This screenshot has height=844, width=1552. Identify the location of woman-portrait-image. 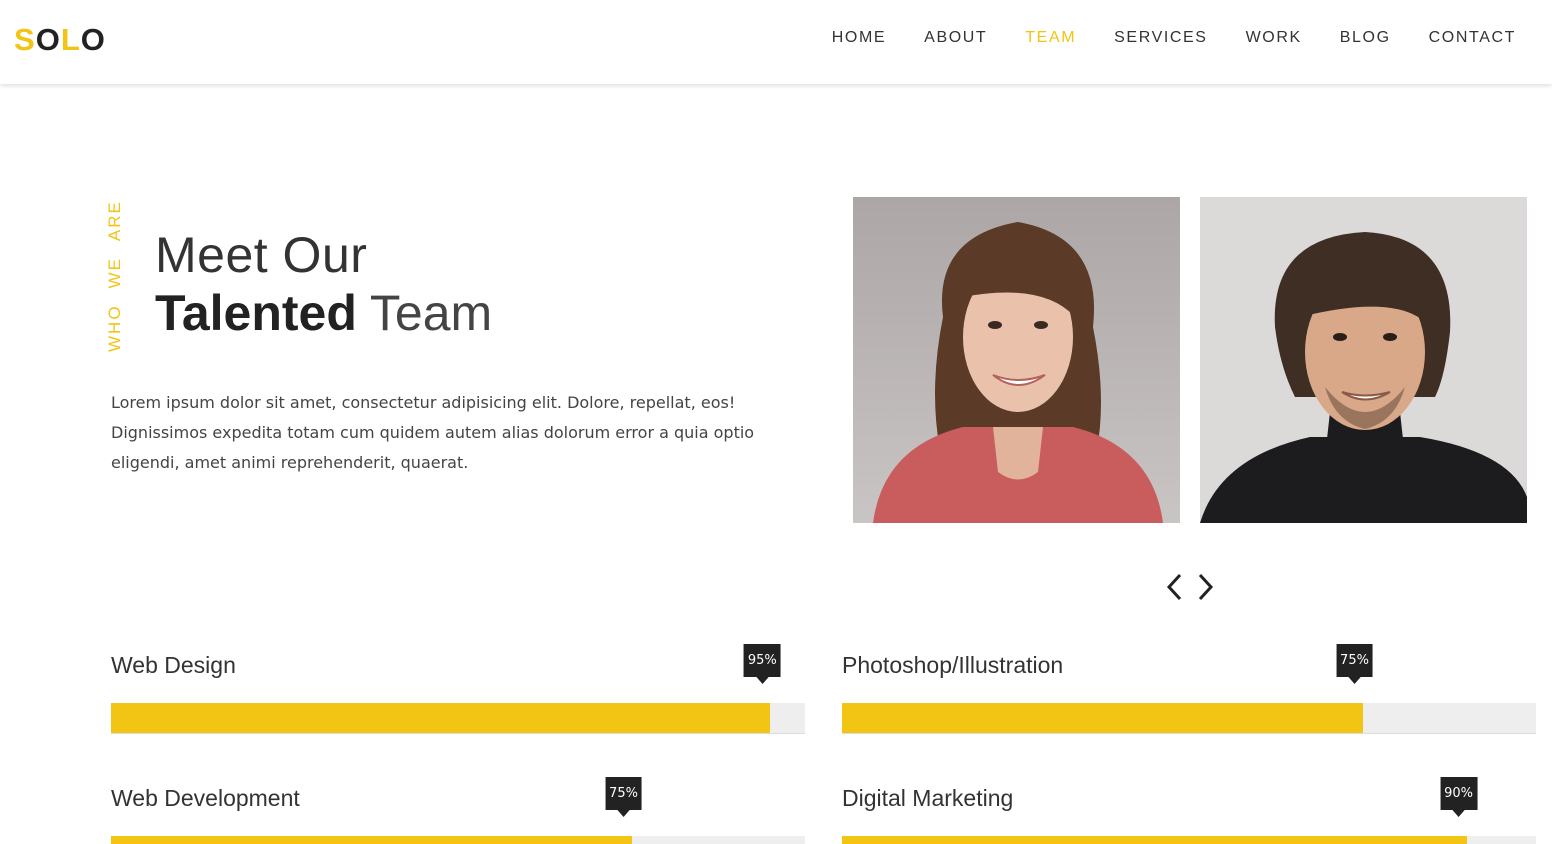
(1016, 360).